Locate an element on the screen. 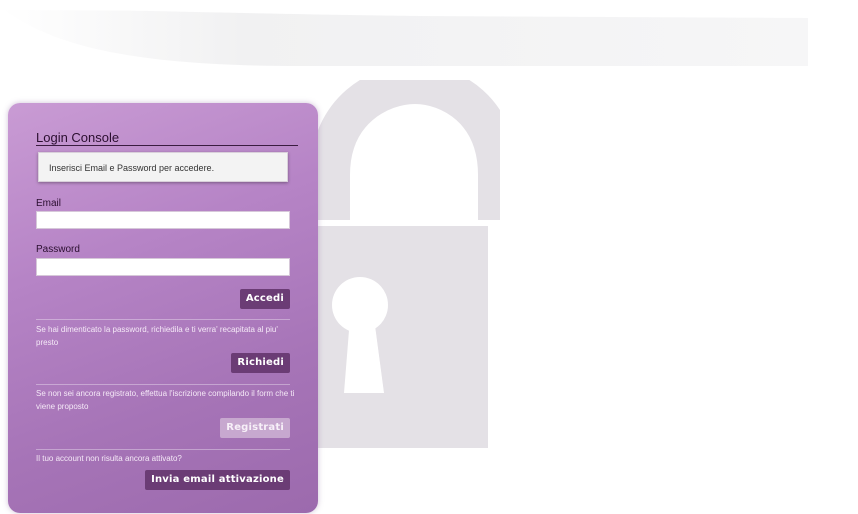  password-label: Password is located at coordinates (58, 249).